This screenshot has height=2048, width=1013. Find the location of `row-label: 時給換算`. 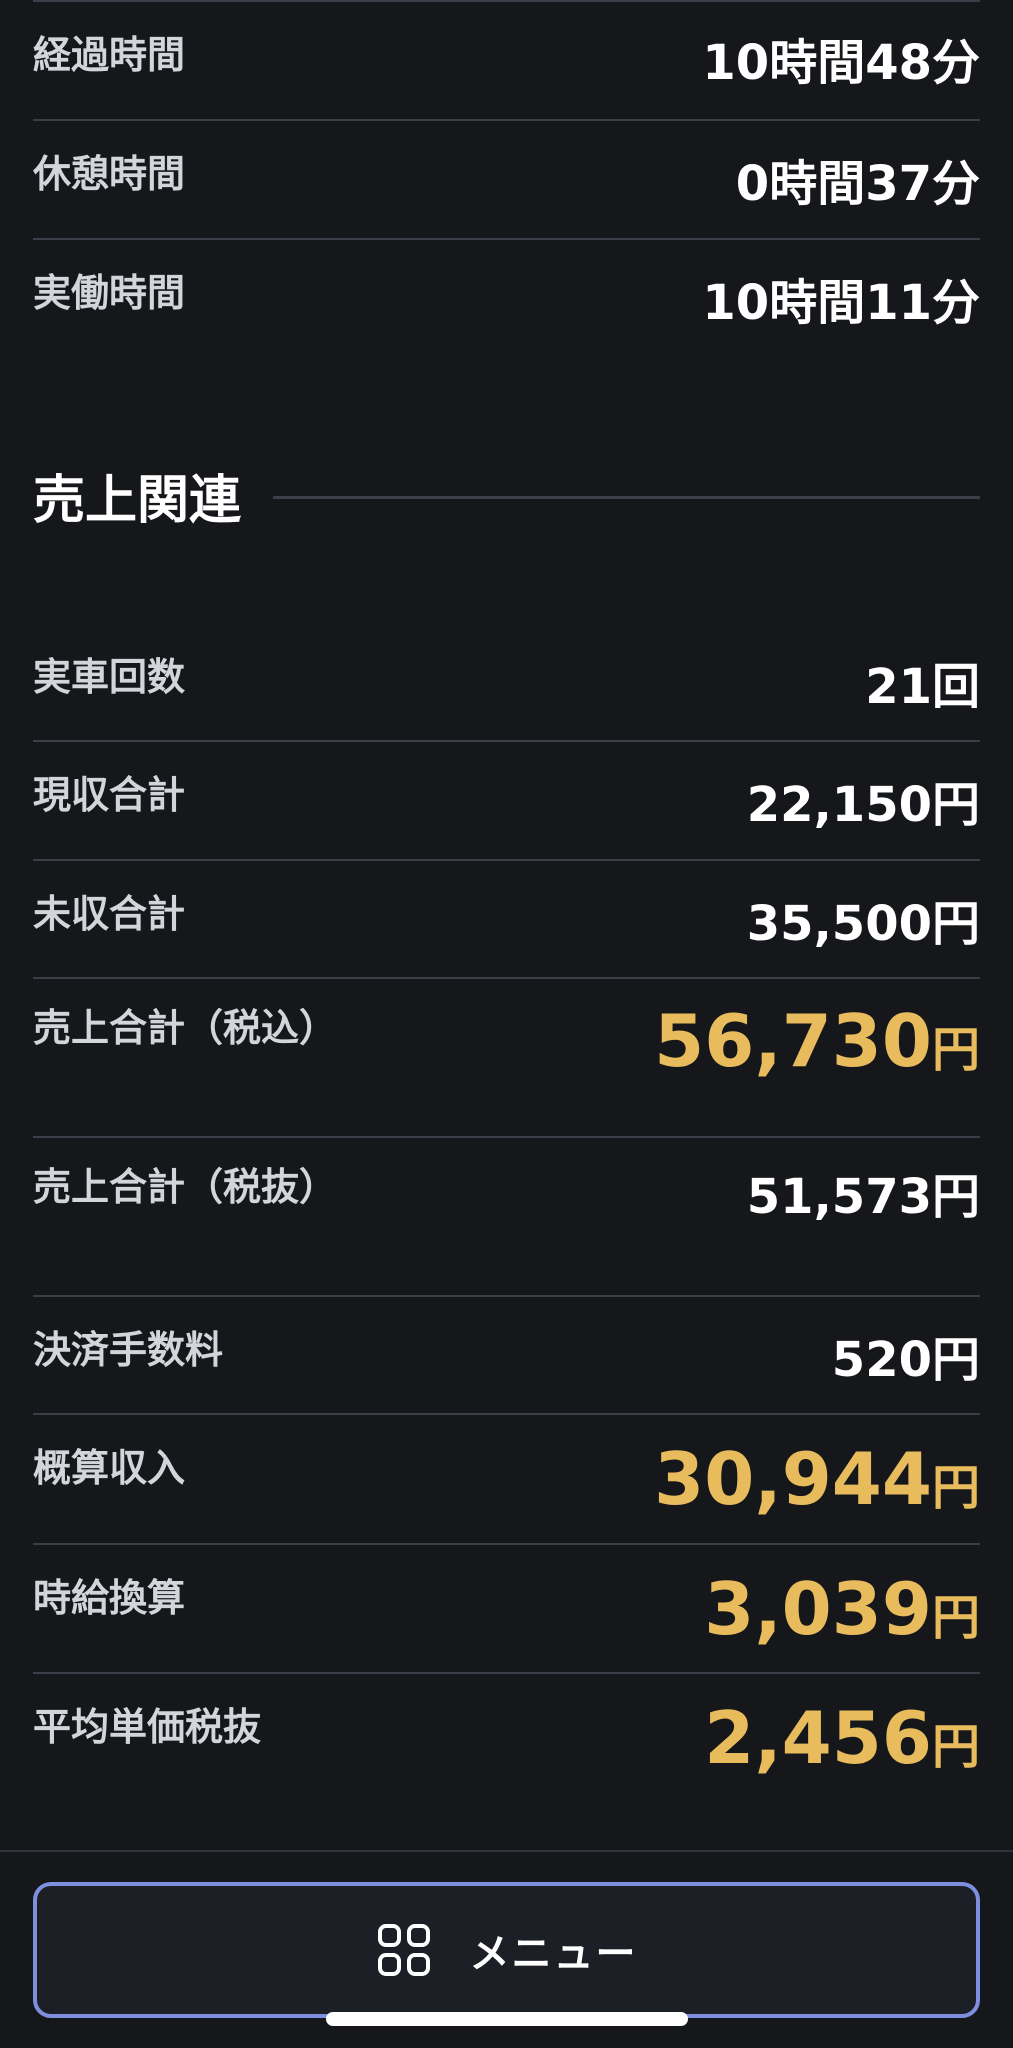

row-label: 時給換算 is located at coordinates (109, 1598).